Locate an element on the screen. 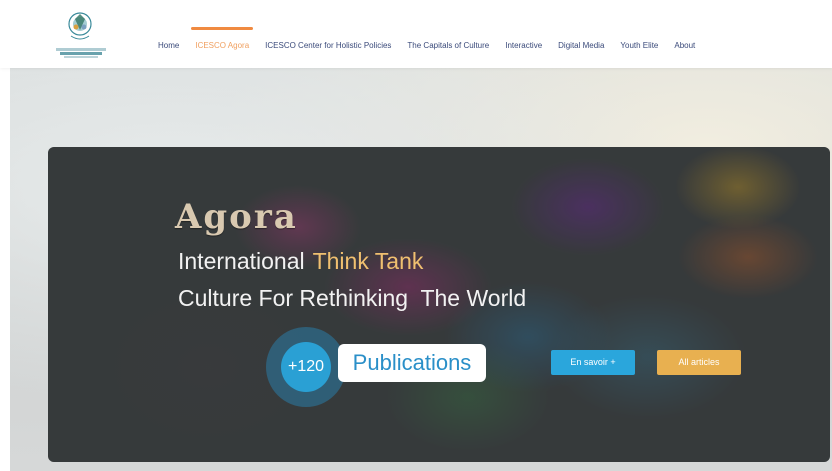 The image size is (832, 471). nav-item-capitals-of-culture: The Capitals of Culture is located at coordinates (448, 45).